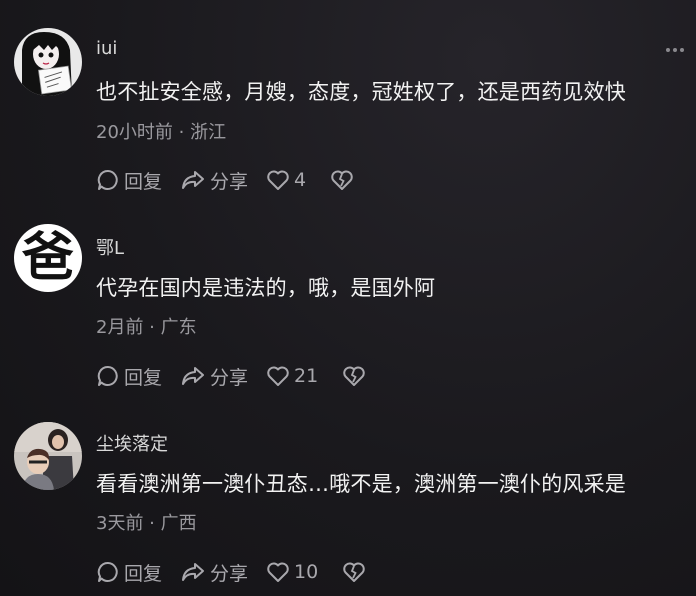 This screenshot has height=596, width=696. What do you see at coordinates (120, 523) in the screenshot?
I see `comment-time: 3天前` at bounding box center [120, 523].